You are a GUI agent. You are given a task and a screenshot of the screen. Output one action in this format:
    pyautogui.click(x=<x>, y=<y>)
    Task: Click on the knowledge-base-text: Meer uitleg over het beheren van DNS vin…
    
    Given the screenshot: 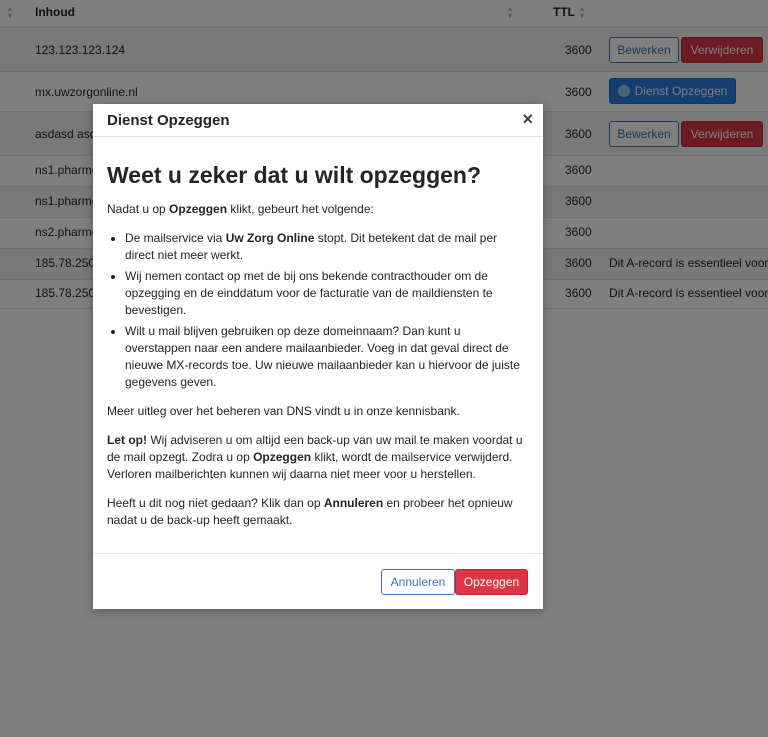 What is the action you would take?
    pyautogui.click(x=283, y=411)
    